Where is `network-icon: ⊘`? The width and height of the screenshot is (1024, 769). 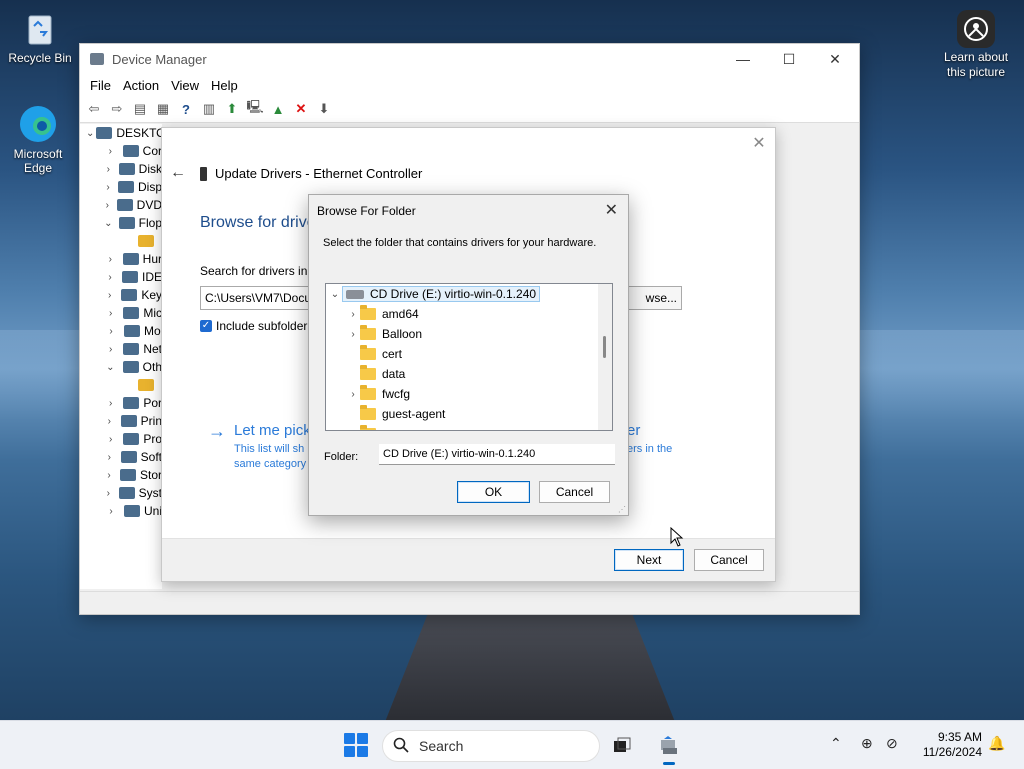 network-icon: ⊘ is located at coordinates (892, 743).